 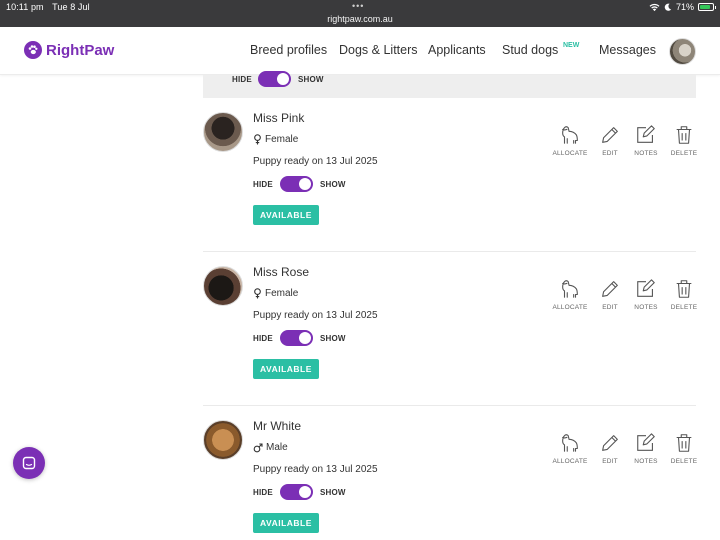 I want to click on puppy-name: Miss Rose, so click(x=281, y=272).